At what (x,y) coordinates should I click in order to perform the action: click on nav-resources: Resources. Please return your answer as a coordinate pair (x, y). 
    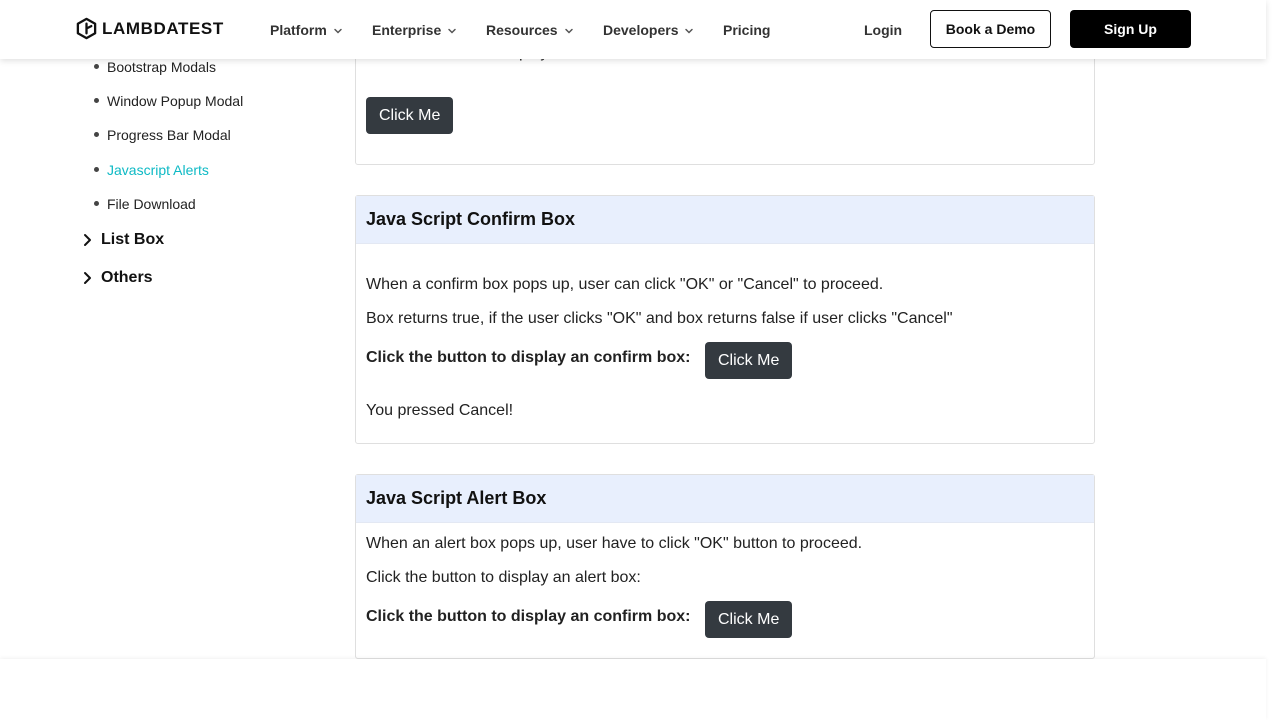
    Looking at the image, I should click on (530, 29).